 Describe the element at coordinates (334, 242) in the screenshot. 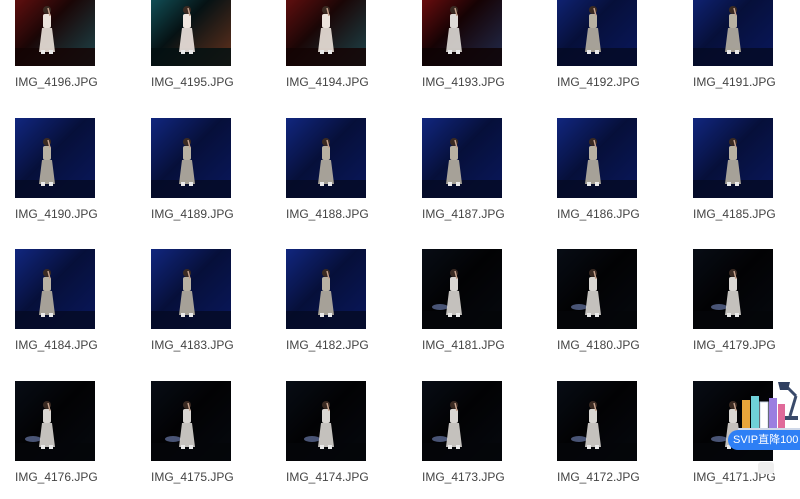

I see `image-file-item: IMG_4174.JPG` at that location.